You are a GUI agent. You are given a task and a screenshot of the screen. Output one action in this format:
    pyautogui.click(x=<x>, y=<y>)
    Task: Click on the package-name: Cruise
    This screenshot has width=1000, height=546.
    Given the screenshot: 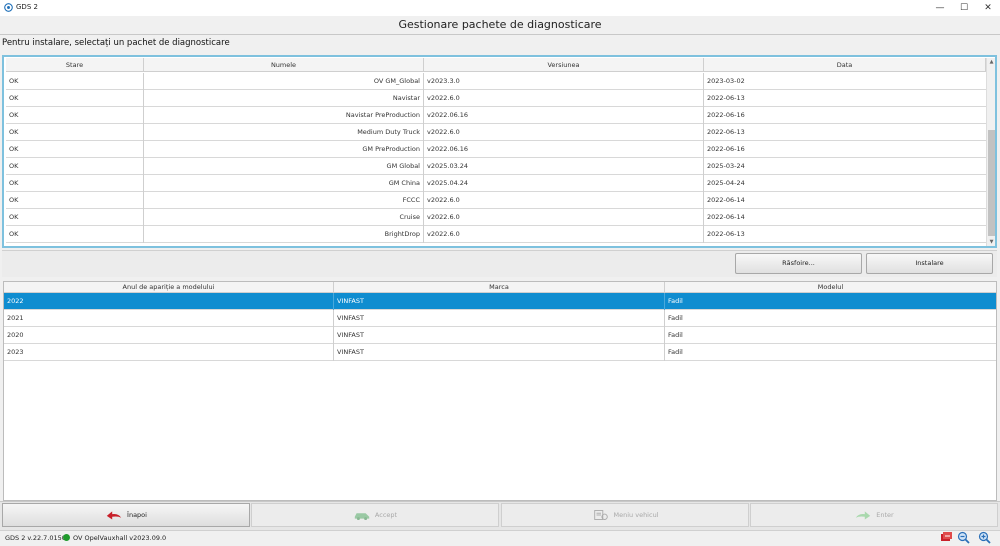 What is the action you would take?
    pyautogui.click(x=284, y=217)
    